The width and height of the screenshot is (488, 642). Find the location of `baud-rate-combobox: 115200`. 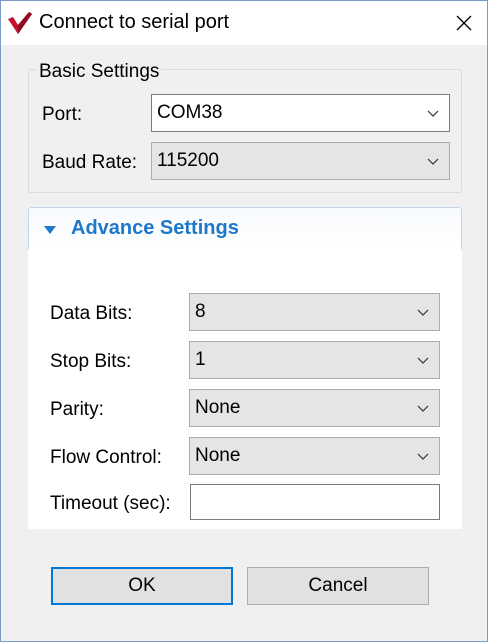

baud-rate-combobox: 115200 is located at coordinates (300, 161).